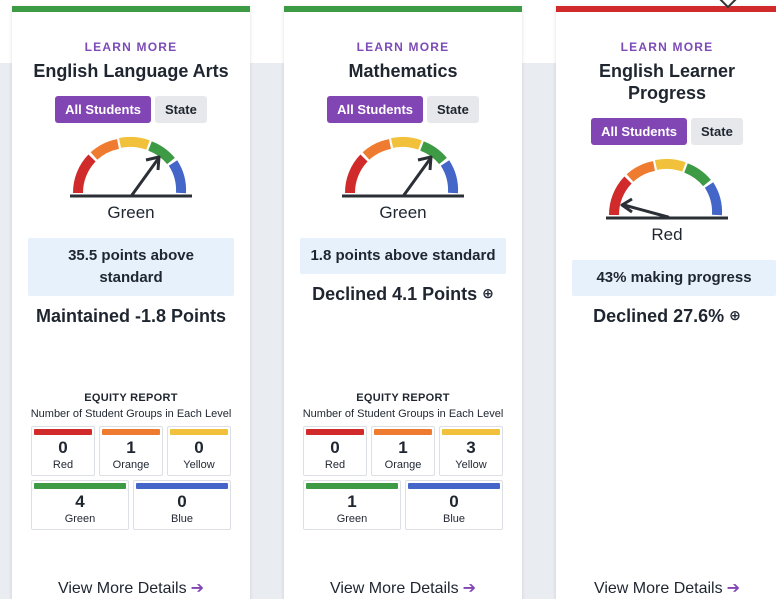  I want to click on card-title: Mathematics, so click(403, 71).